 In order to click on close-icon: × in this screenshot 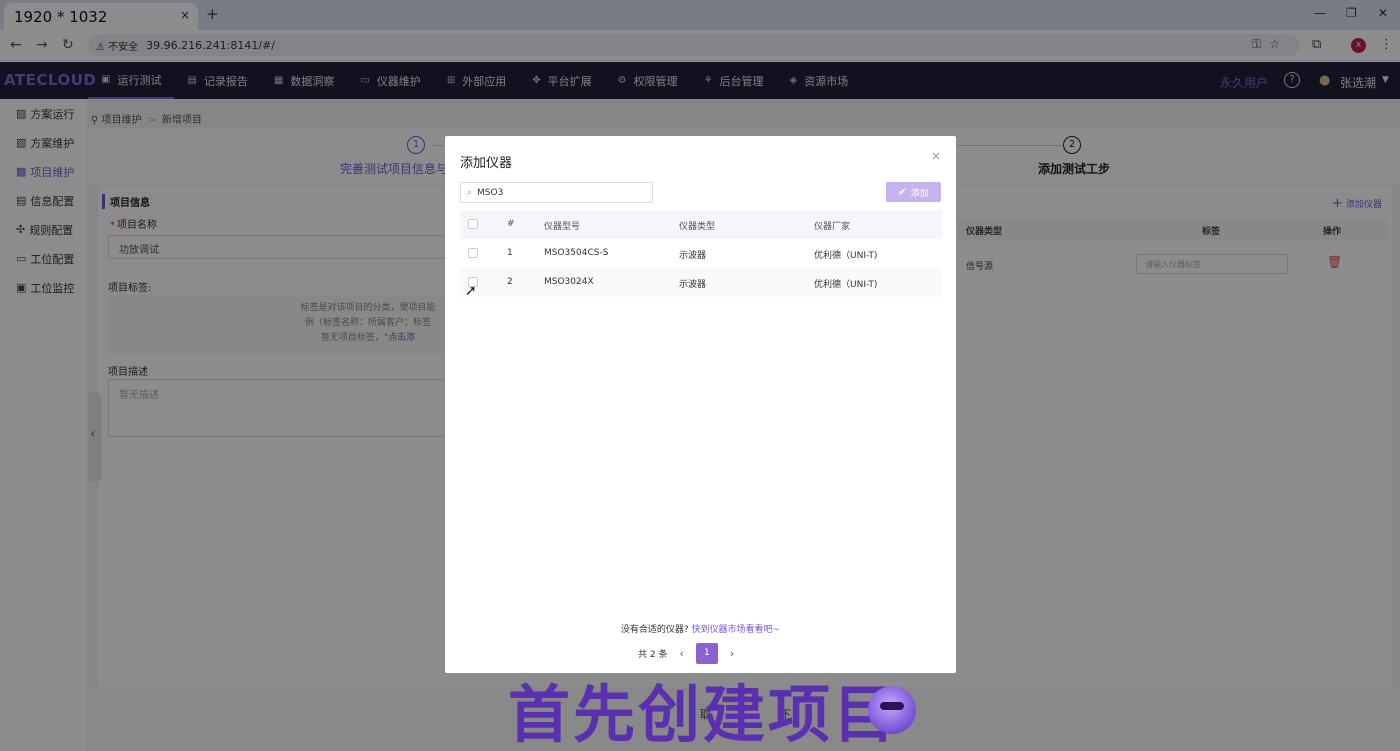, I will do `click(936, 156)`.